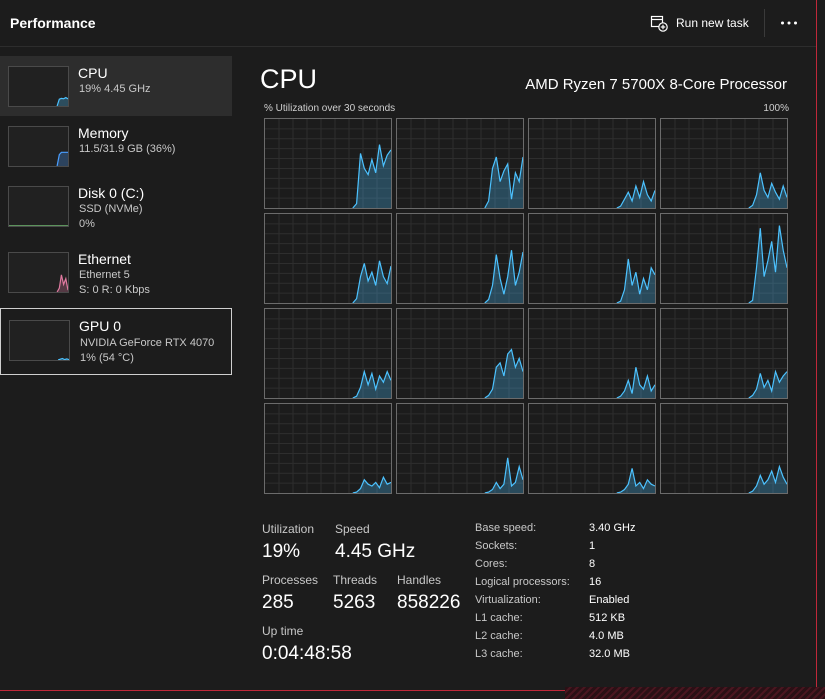 The image size is (825, 699). I want to click on spec-value: 32.0 MB, so click(609, 654).